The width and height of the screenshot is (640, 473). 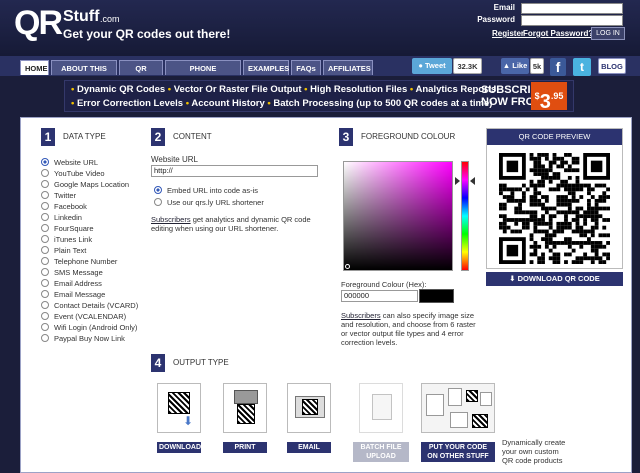 I want to click on twitter-icon: t, so click(x=582, y=67).